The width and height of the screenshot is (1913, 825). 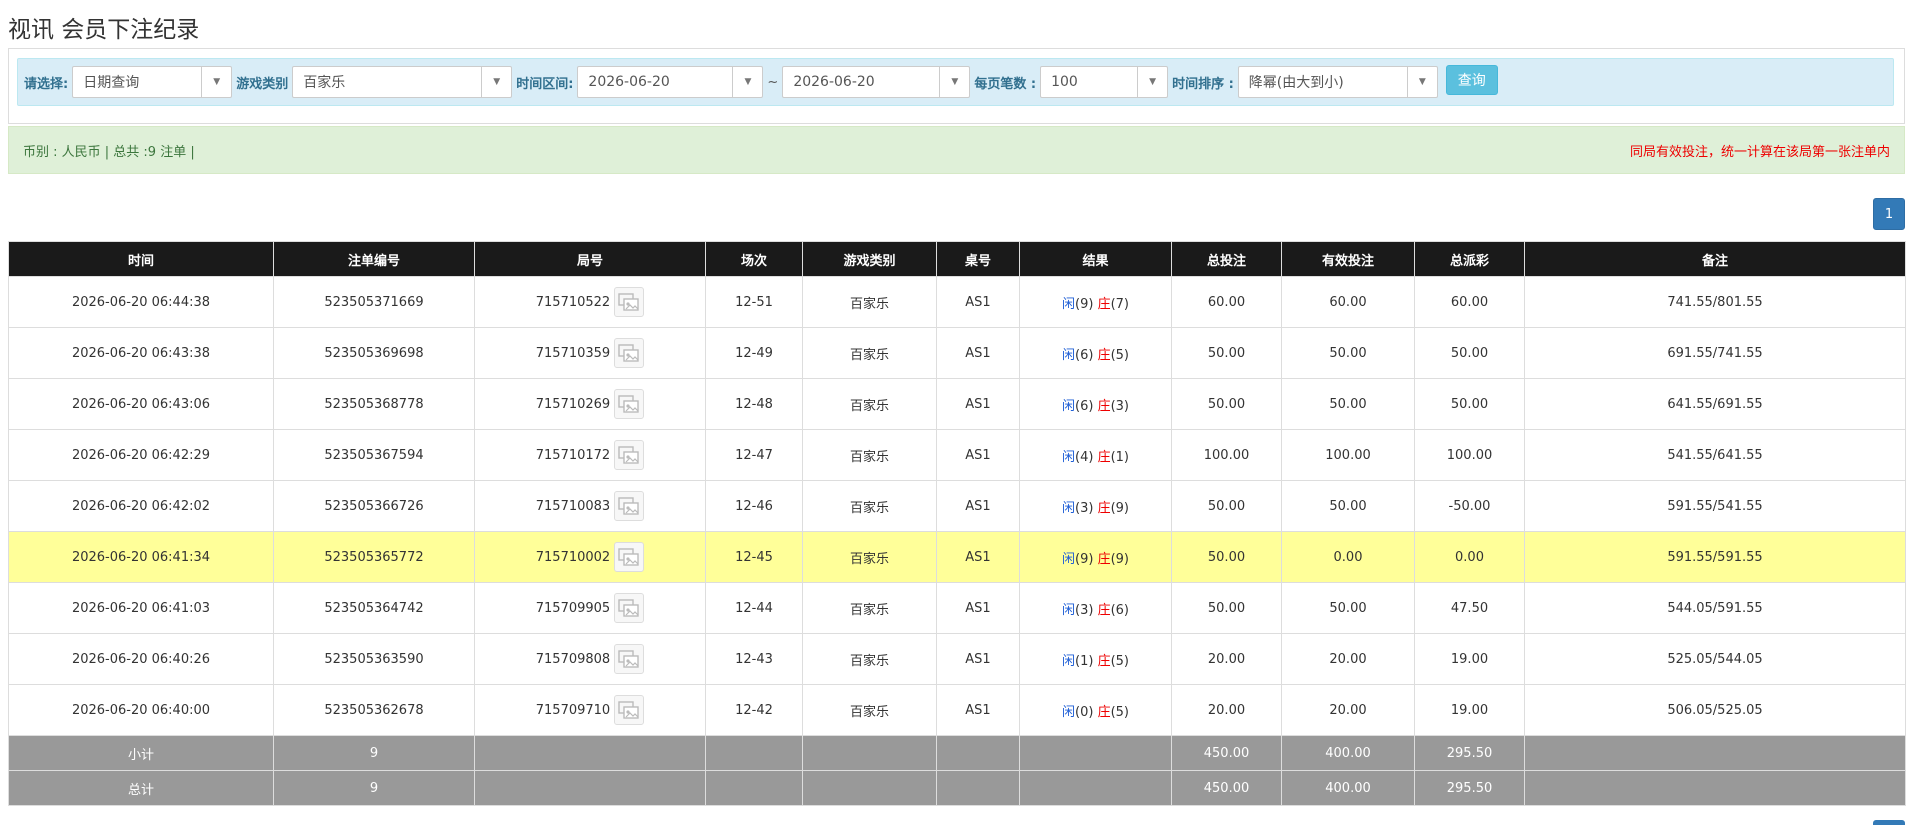 What do you see at coordinates (141, 608) in the screenshot?
I see `cell-time: 2026-06-20 06:41:03` at bounding box center [141, 608].